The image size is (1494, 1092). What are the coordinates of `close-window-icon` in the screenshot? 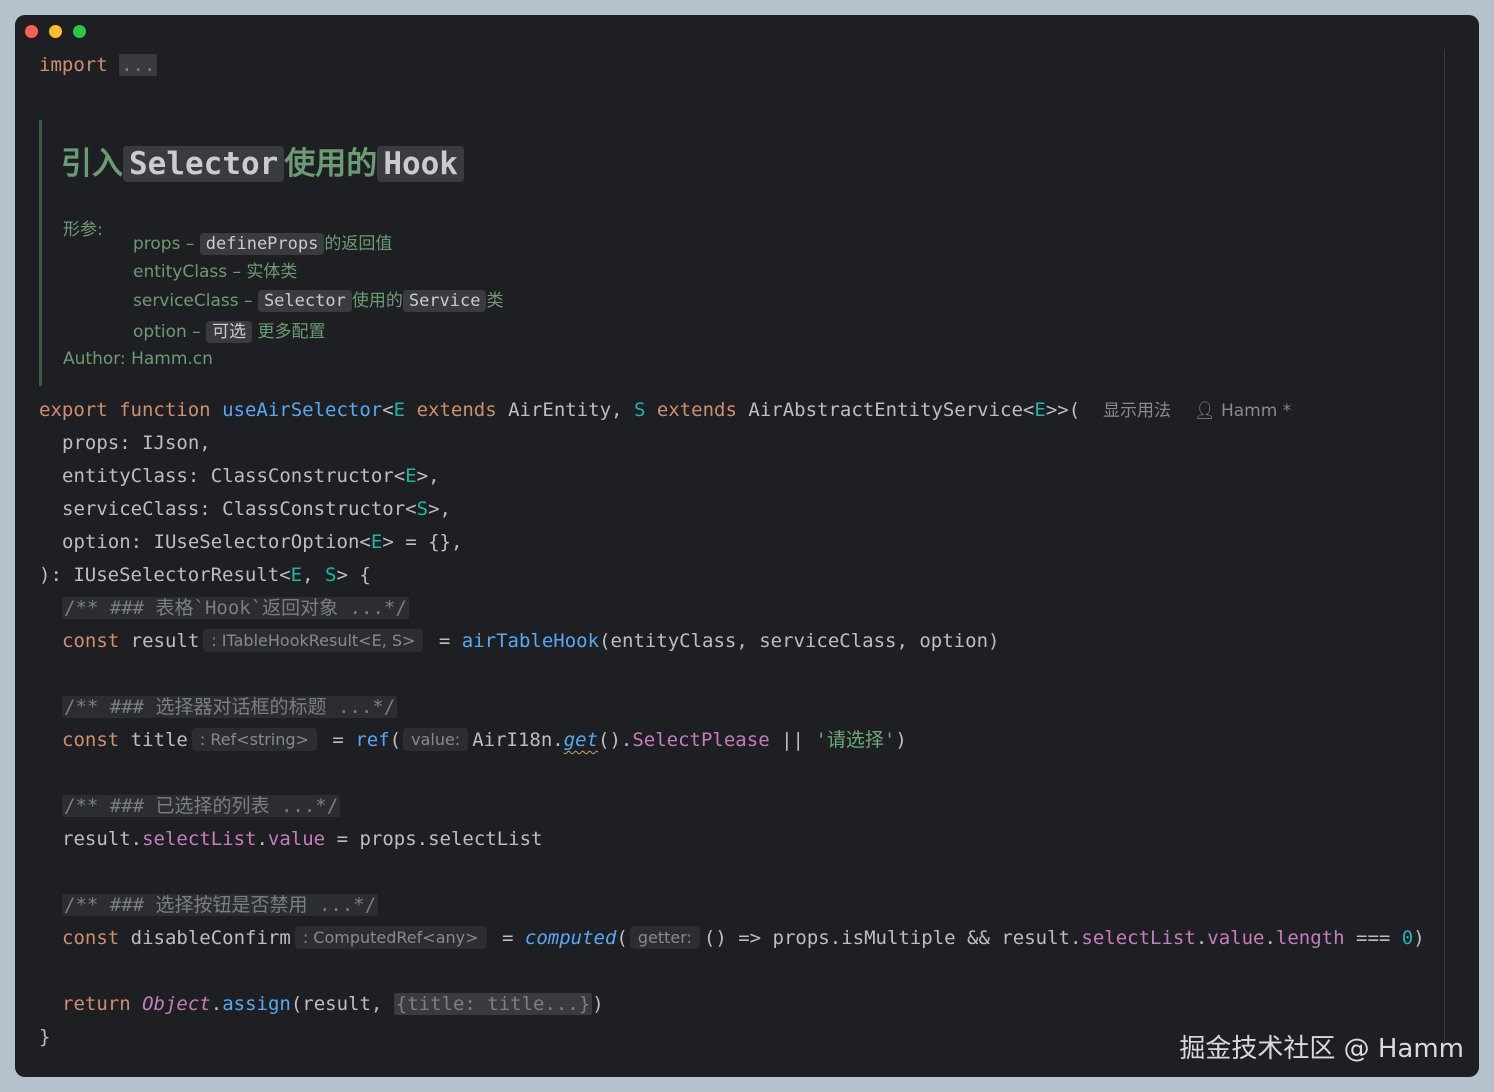 It's located at (31, 31).